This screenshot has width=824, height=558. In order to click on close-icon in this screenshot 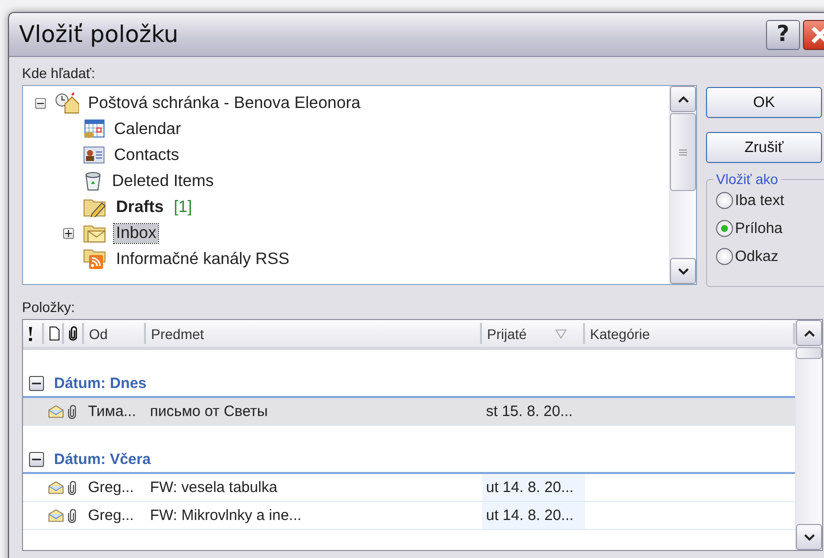, I will do `click(817, 34)`.